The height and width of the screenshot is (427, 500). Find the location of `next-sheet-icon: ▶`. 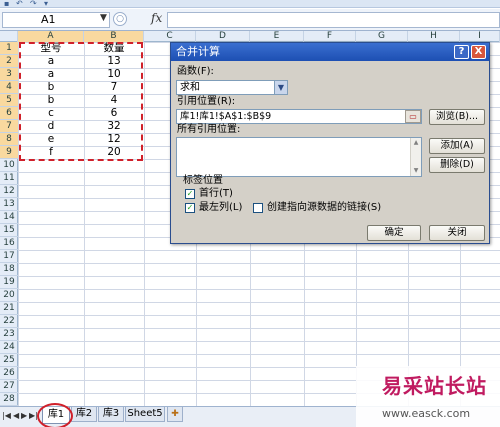

next-sheet-icon: ▶ is located at coordinates (24, 415).